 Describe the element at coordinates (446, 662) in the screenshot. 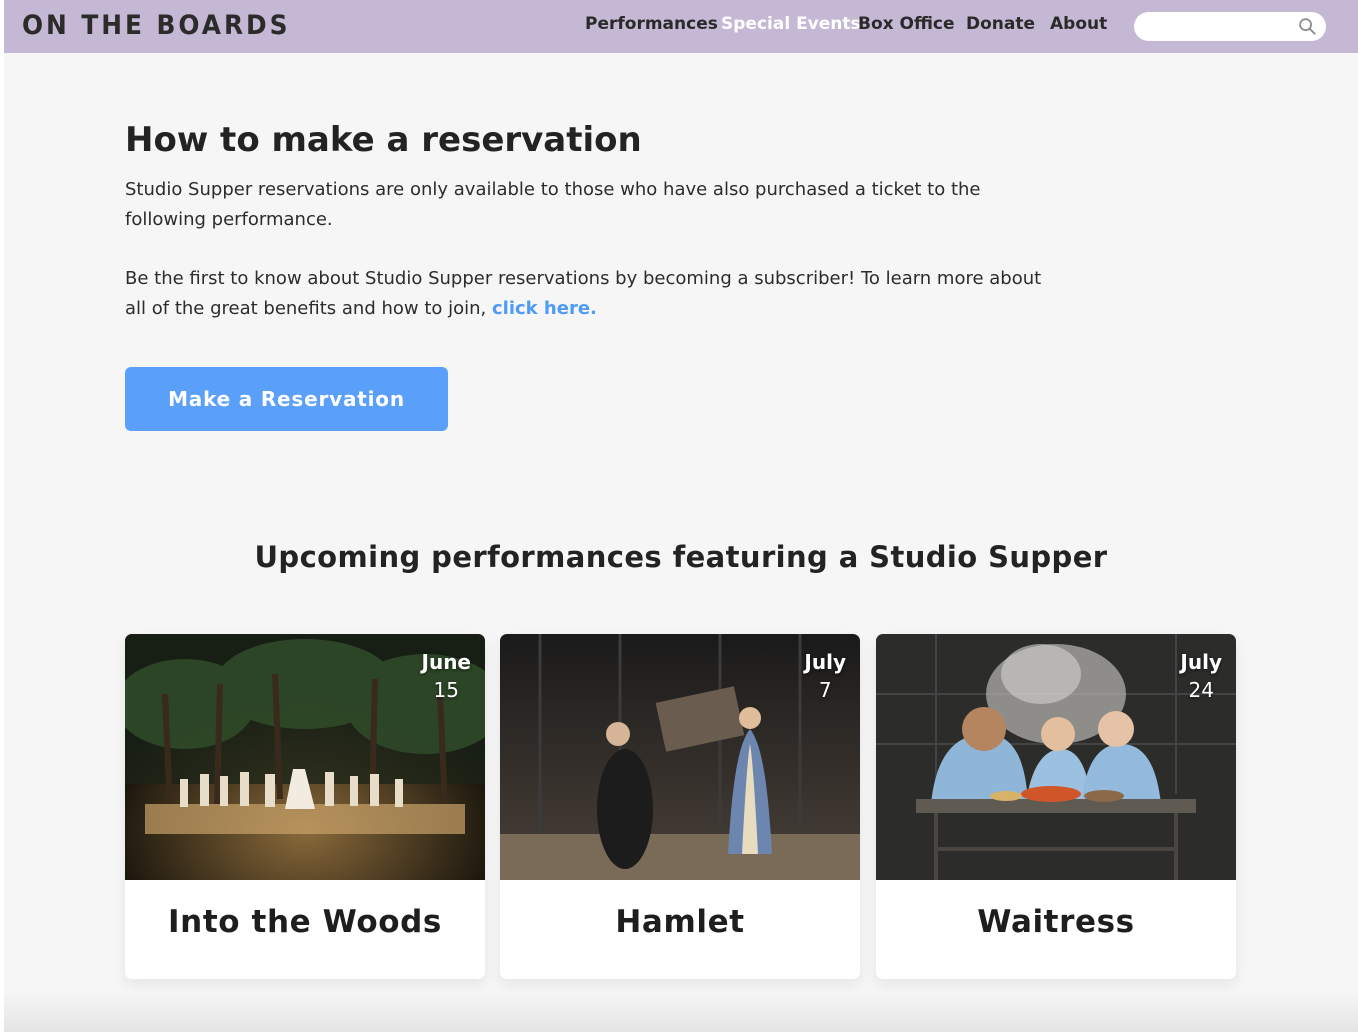

I see `date-month: June` at that location.